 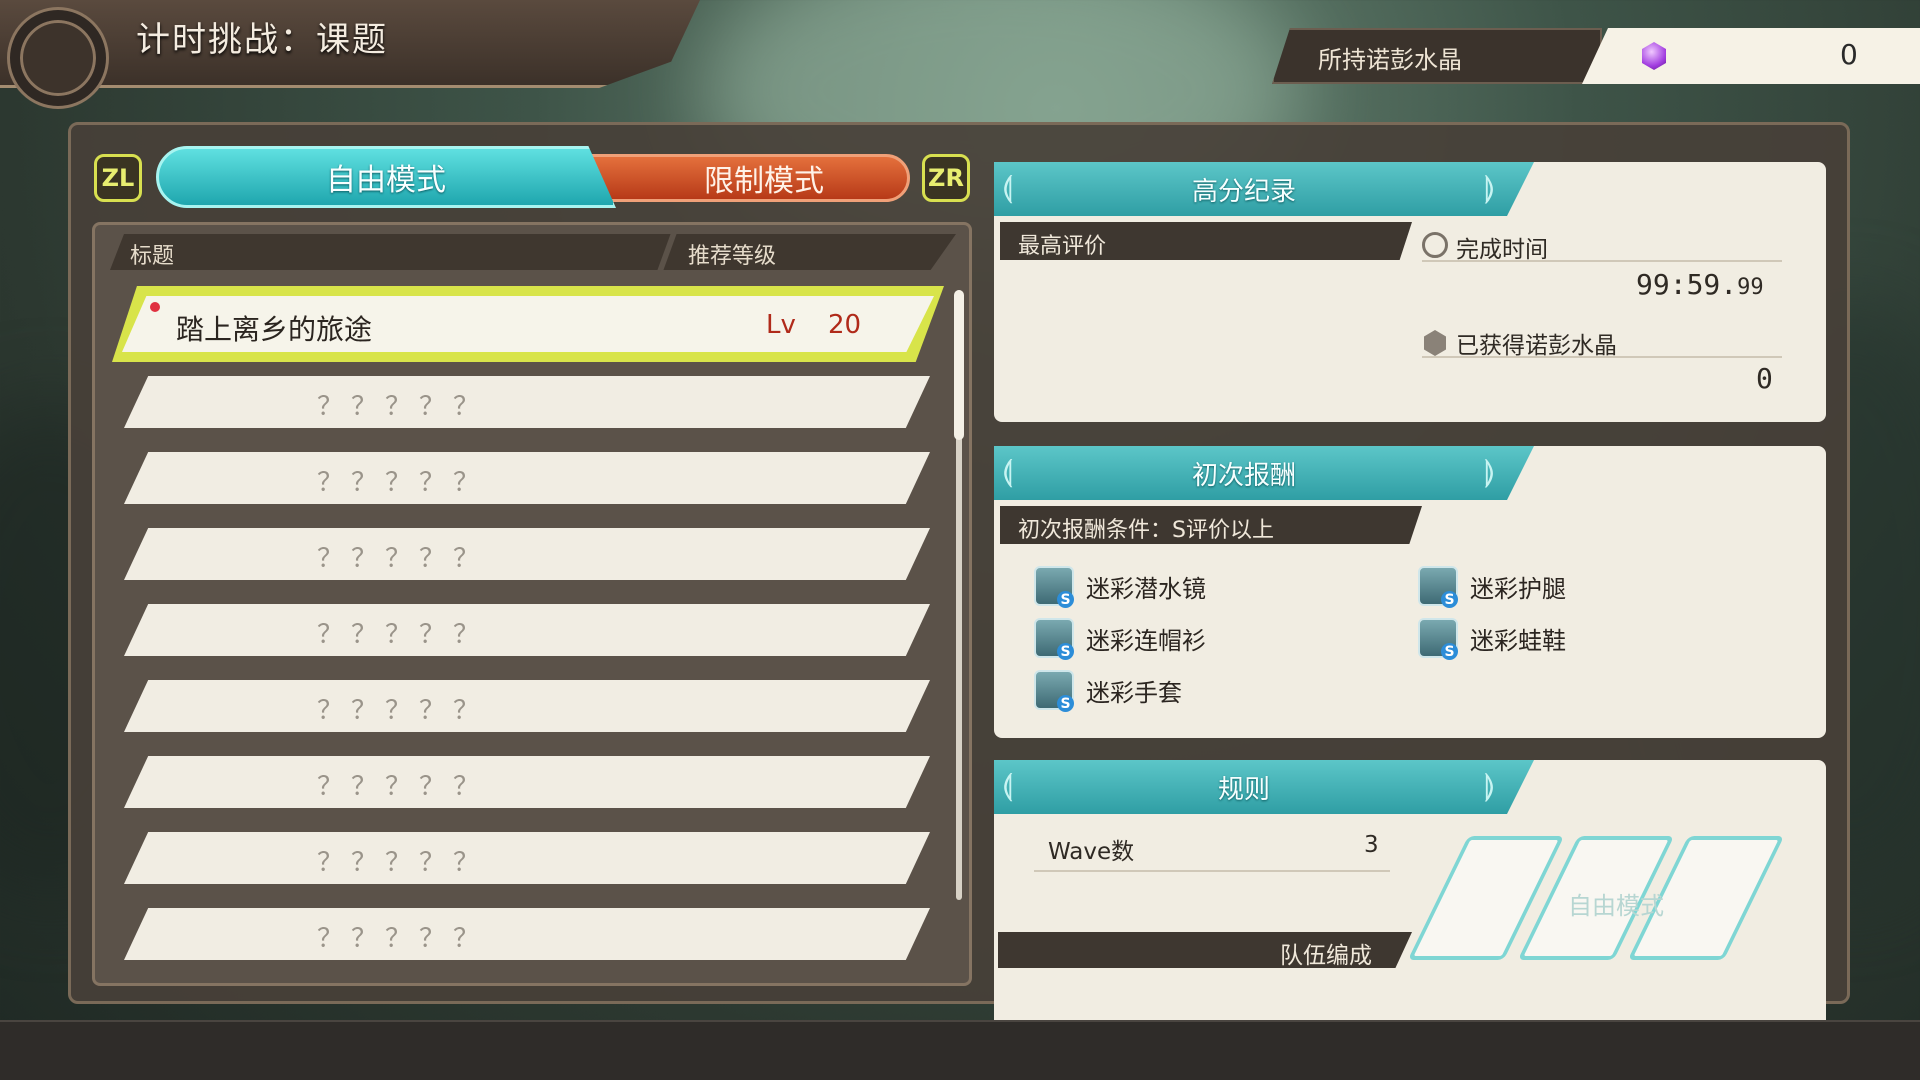 What do you see at coordinates (1371, 845) in the screenshot?
I see `wave-count-value: 3` at bounding box center [1371, 845].